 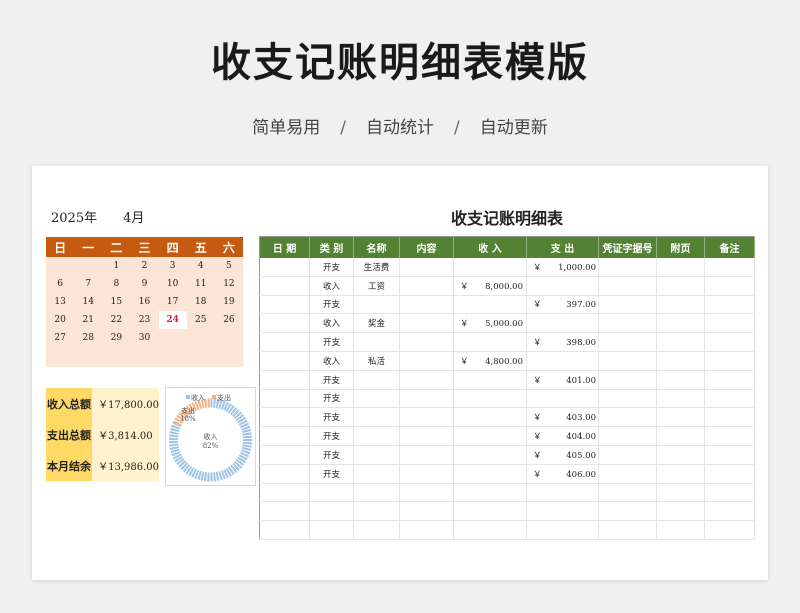 What do you see at coordinates (562, 380) in the screenshot?
I see `ledger-expense-cell: ￥ 401.00` at bounding box center [562, 380].